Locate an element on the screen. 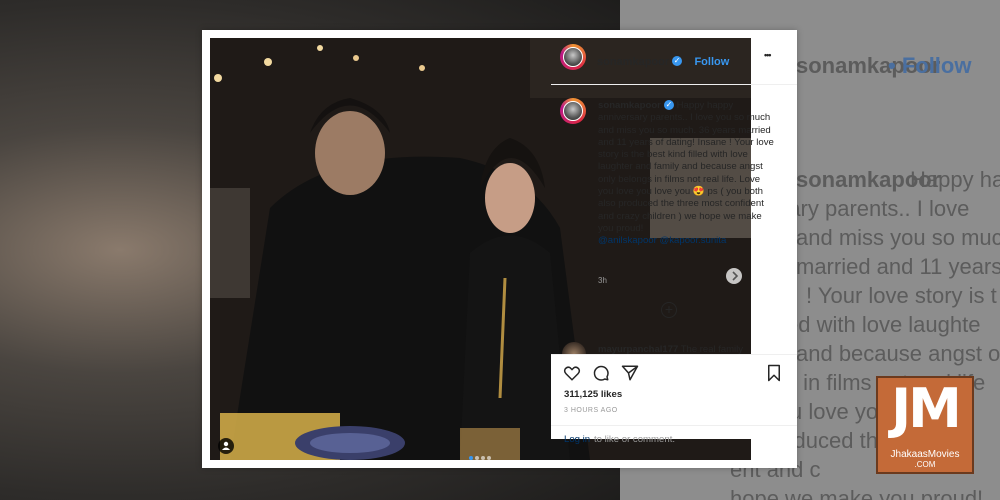 This screenshot has height=500, width=1000. bg-line-11: hope we make you proud! is located at coordinates (857, 493).